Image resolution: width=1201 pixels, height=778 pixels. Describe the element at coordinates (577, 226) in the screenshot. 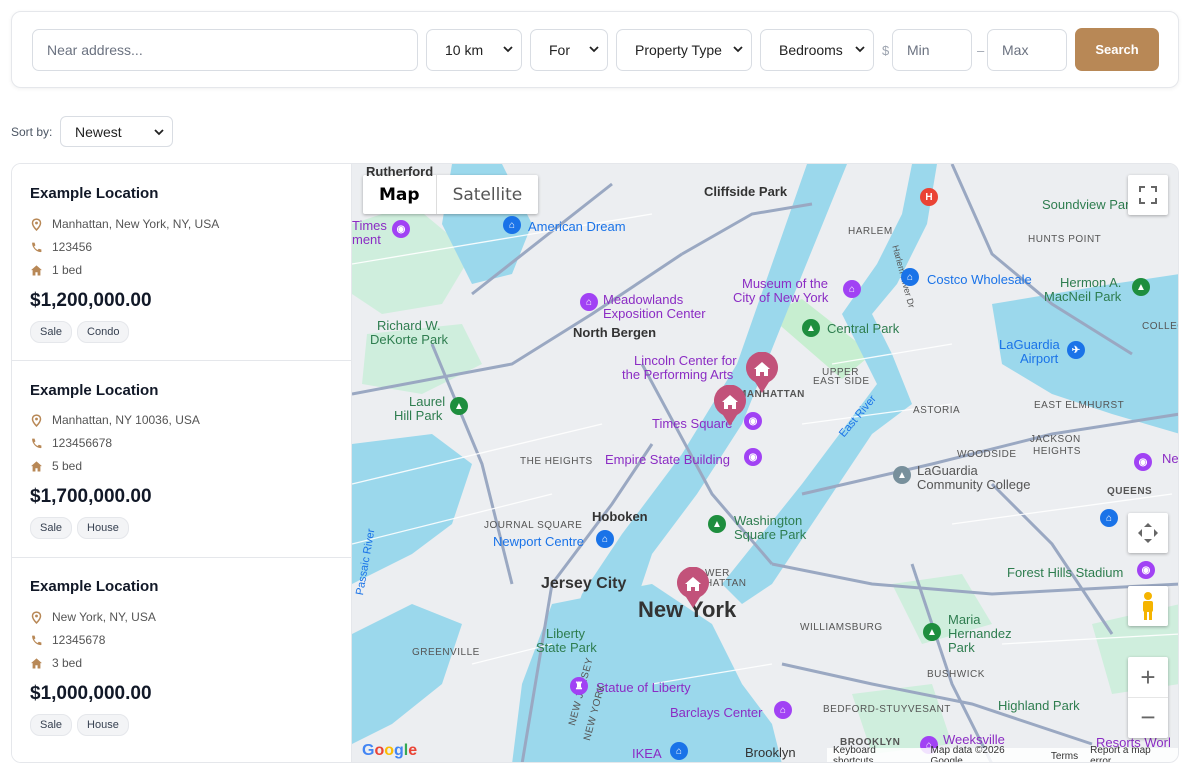

I see `map-label: American Dream` at that location.